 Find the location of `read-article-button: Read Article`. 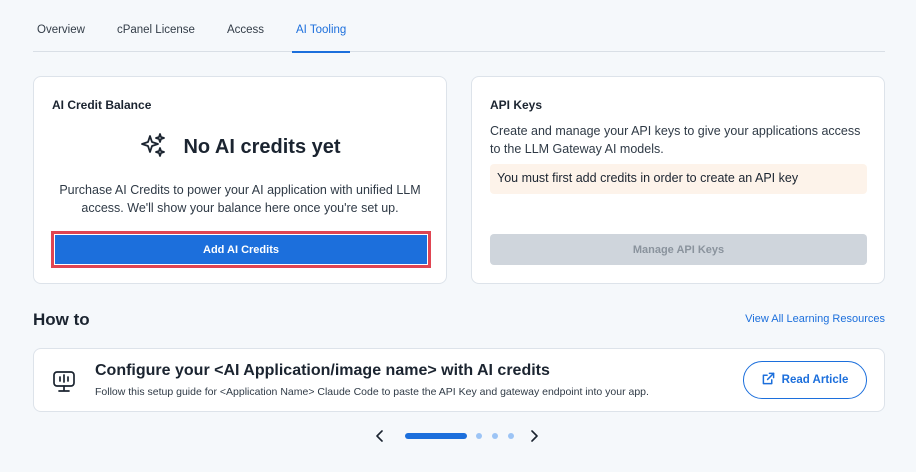

read-article-button: Read Article is located at coordinates (805, 380).